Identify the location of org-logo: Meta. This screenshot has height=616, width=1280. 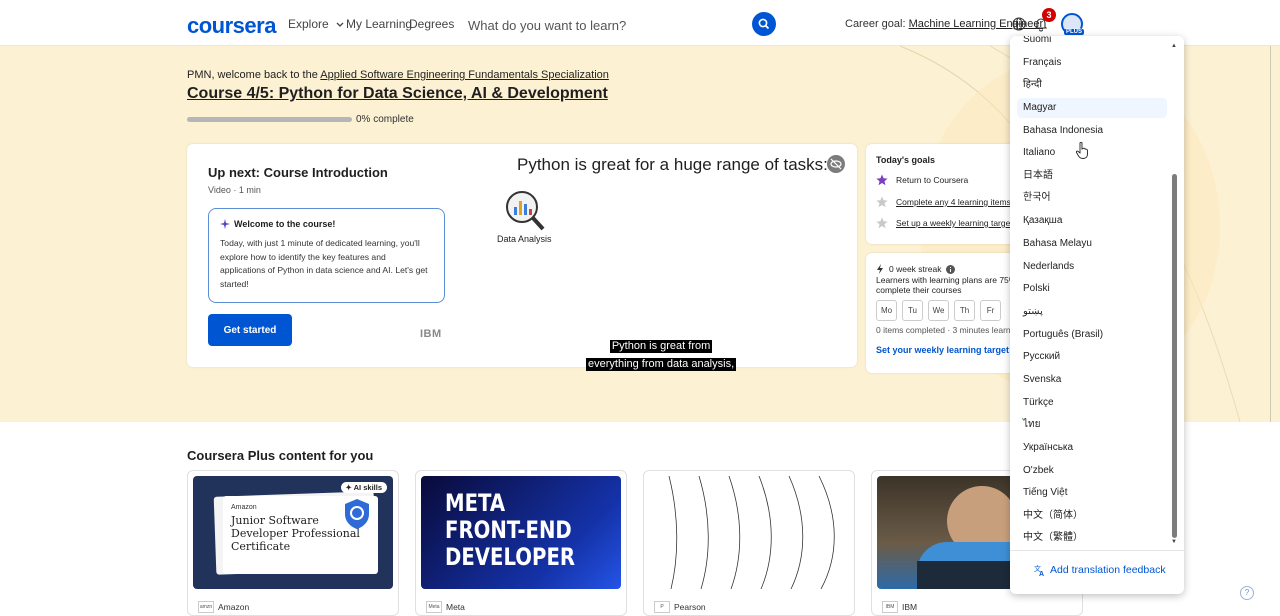
(434, 607).